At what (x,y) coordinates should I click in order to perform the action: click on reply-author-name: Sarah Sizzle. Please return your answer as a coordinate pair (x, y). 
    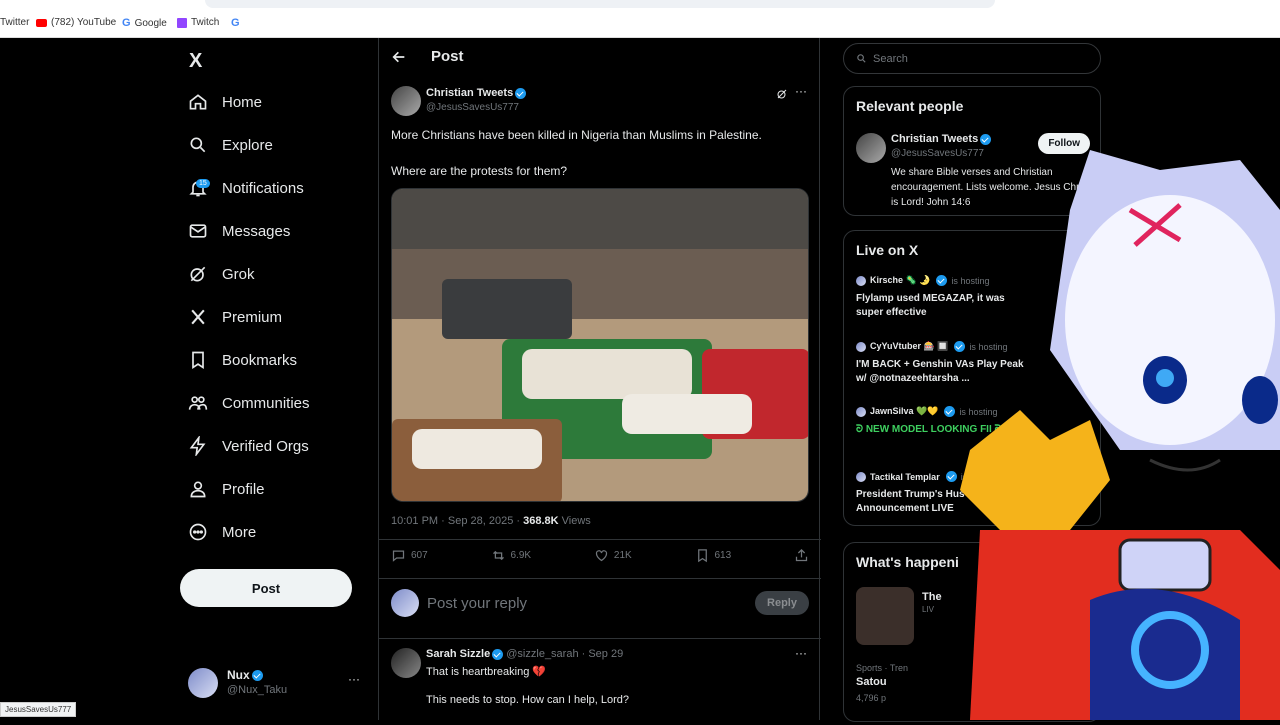
    Looking at the image, I should click on (458, 654).